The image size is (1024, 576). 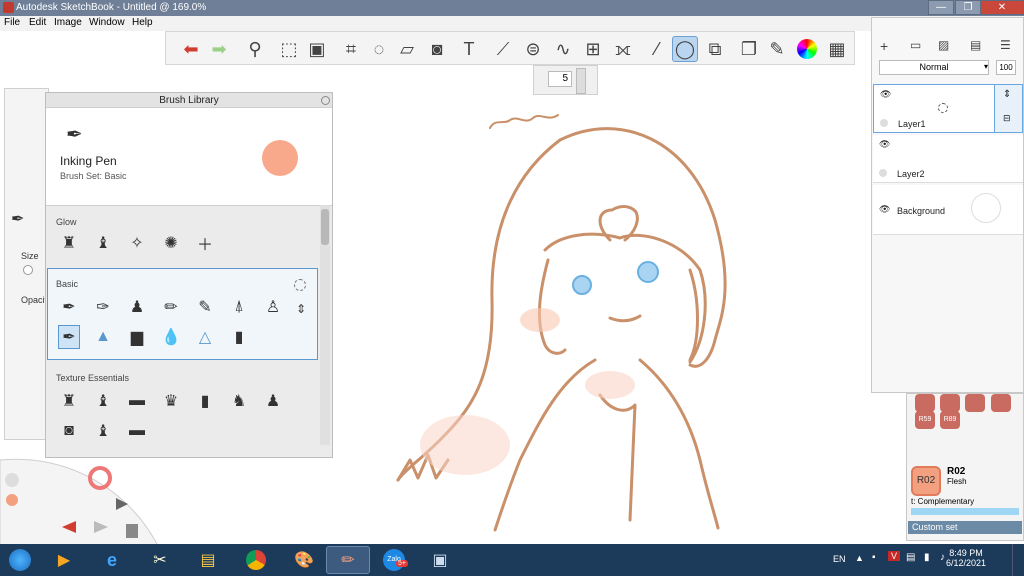 What do you see at coordinates (593, 49) in the screenshot?
I see `perspective-grid-icon: ⊞` at bounding box center [593, 49].